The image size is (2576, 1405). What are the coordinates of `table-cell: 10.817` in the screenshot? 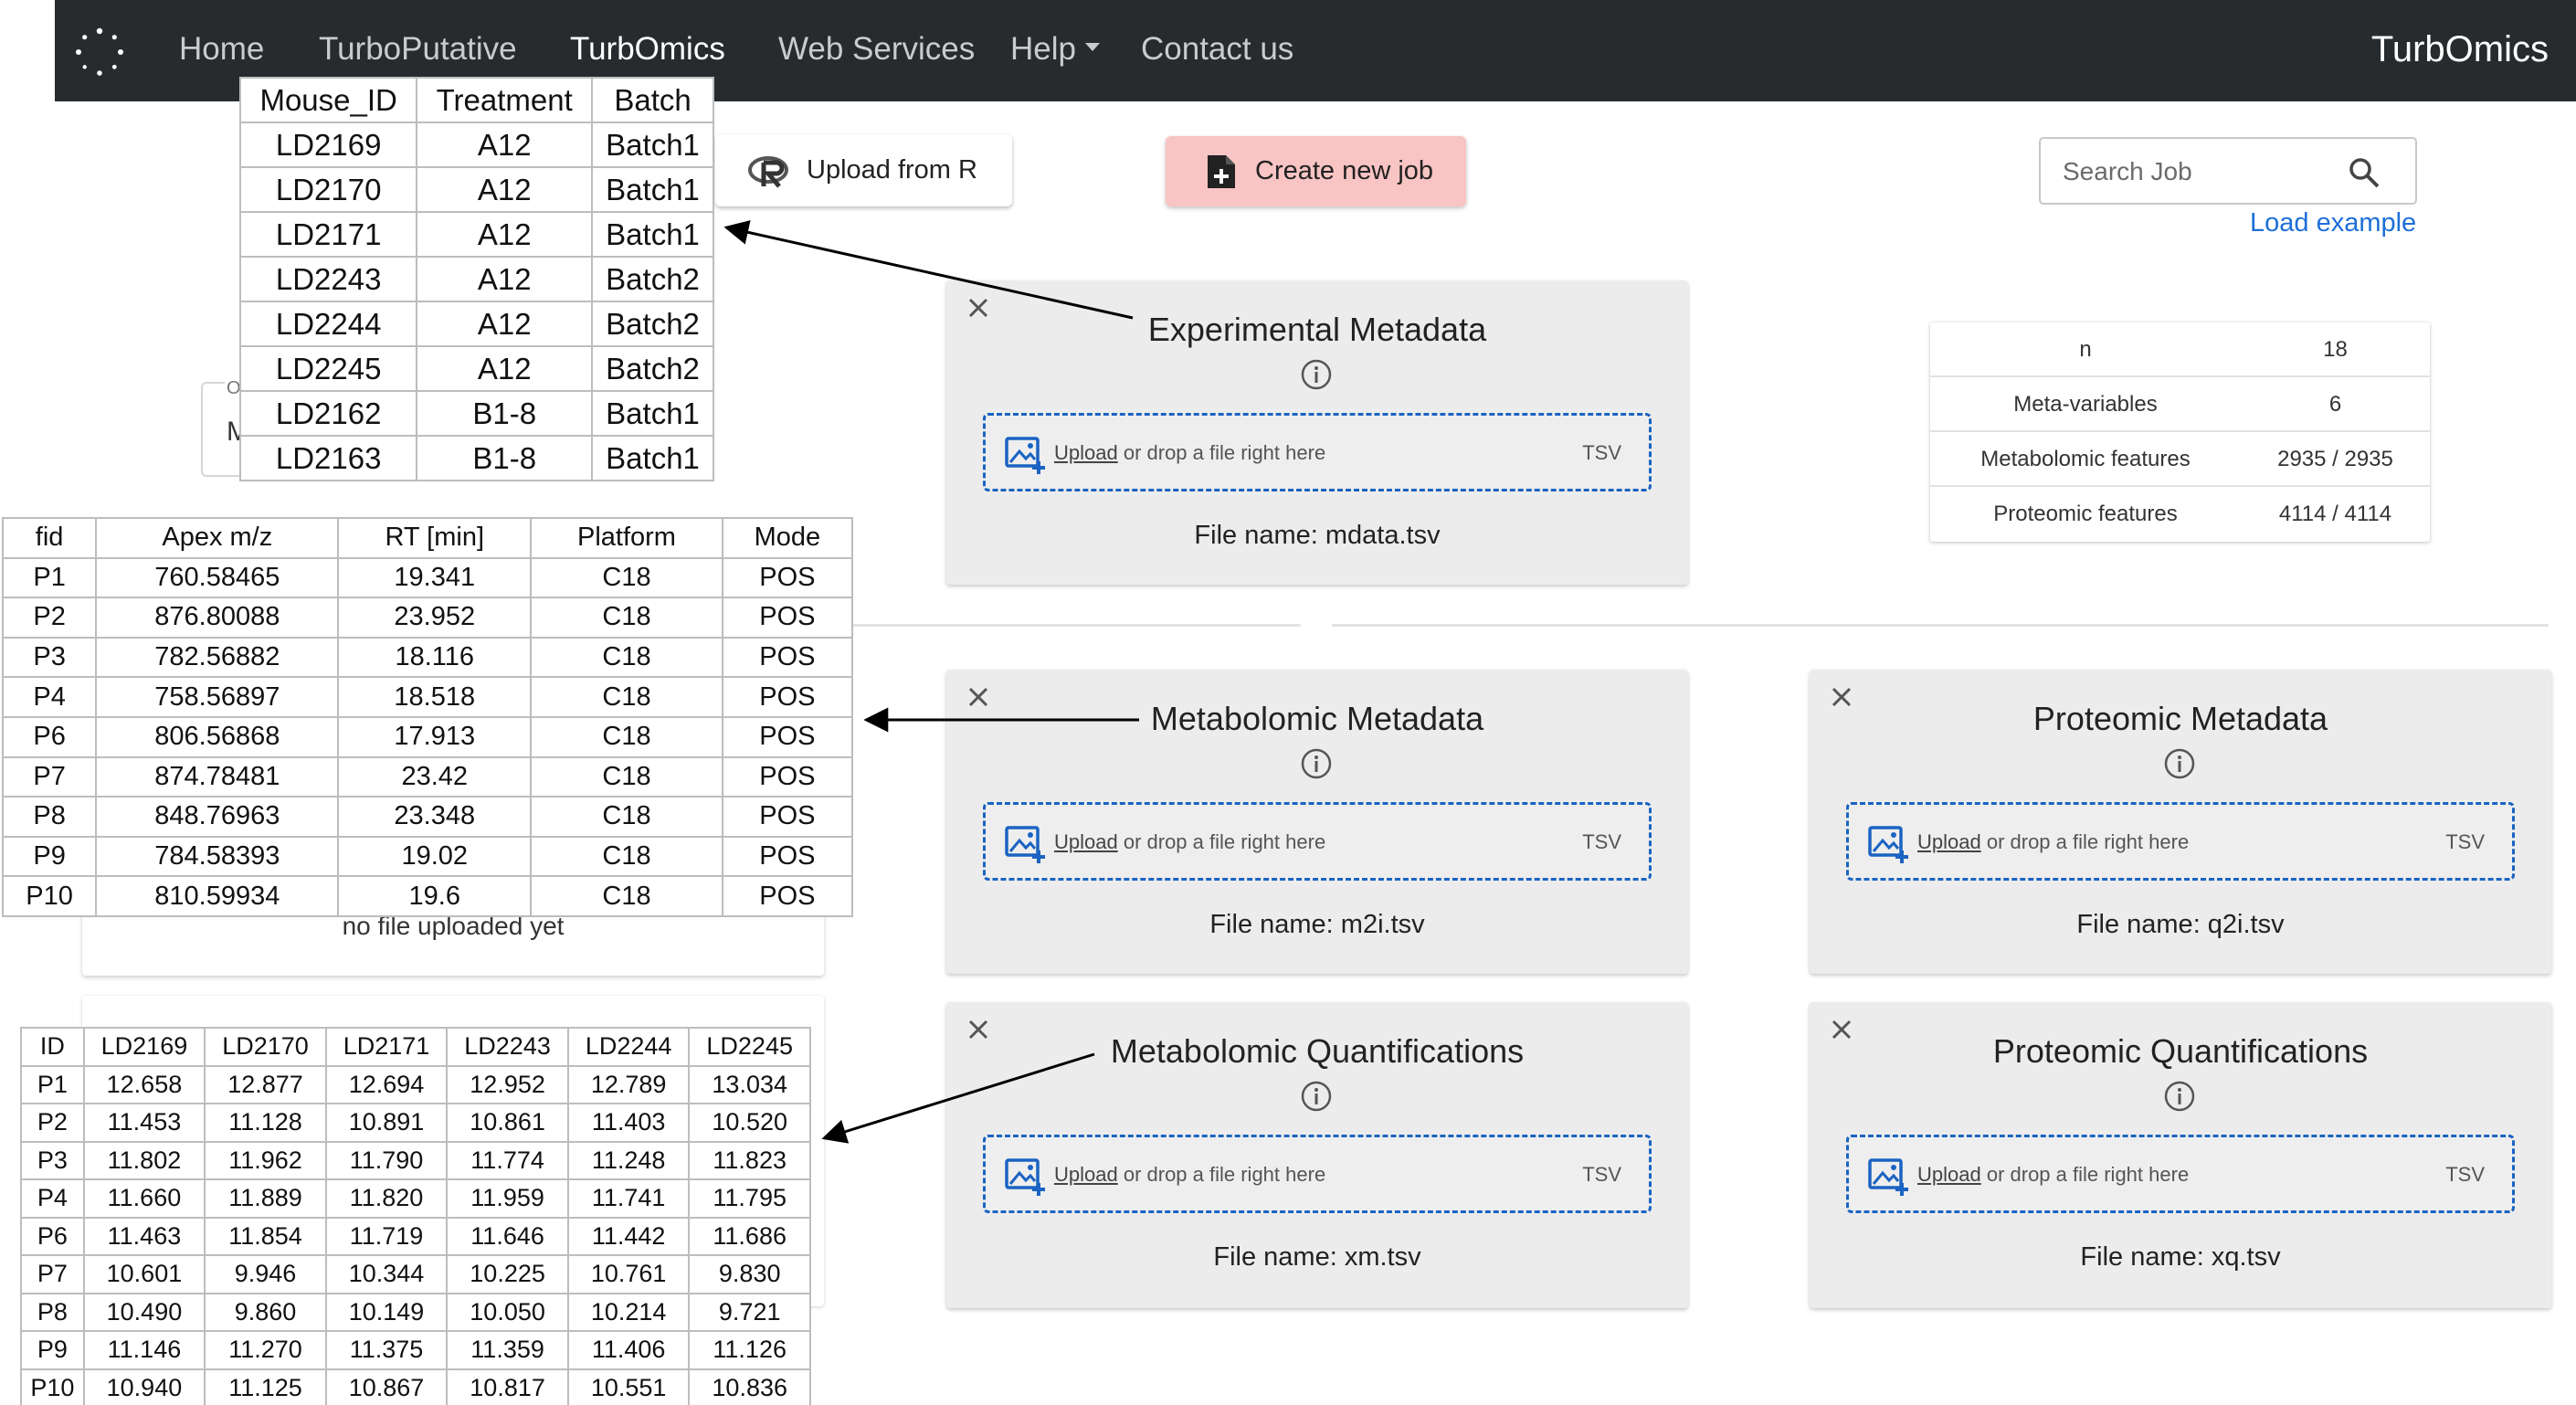 It's located at (508, 1386).